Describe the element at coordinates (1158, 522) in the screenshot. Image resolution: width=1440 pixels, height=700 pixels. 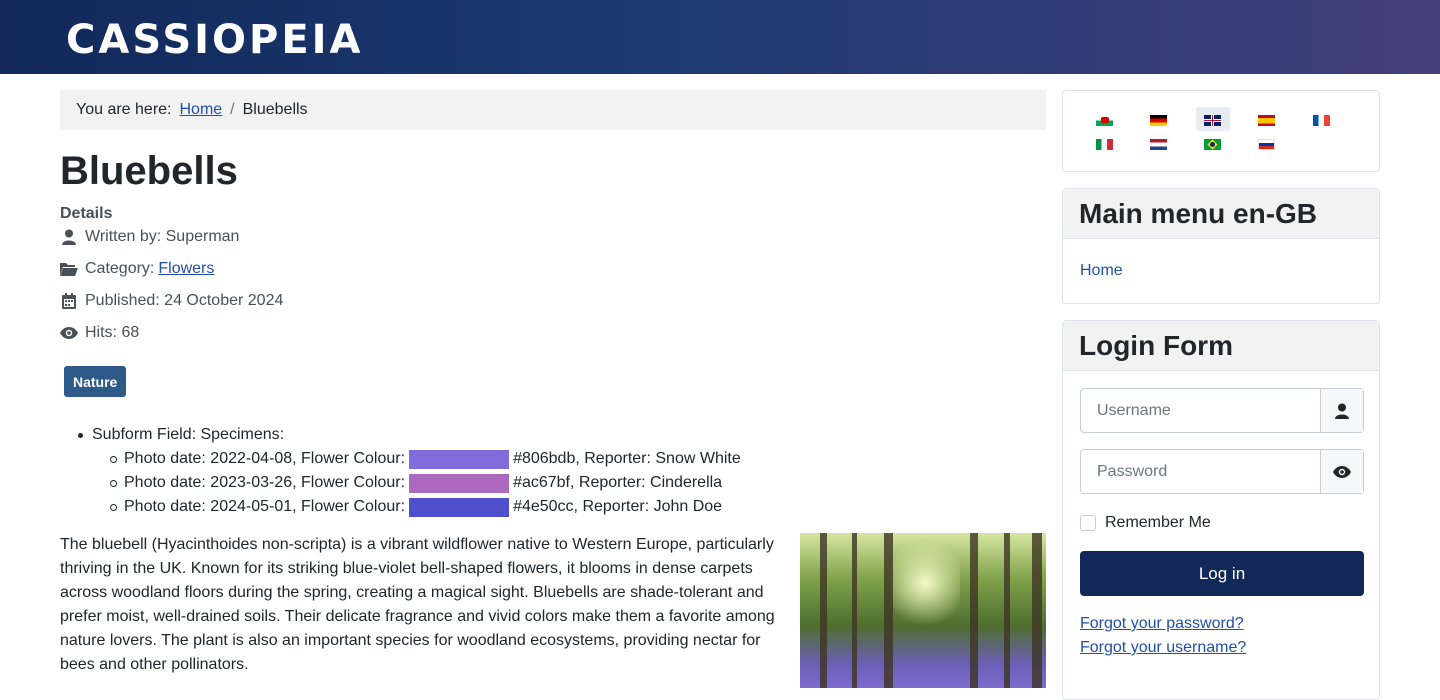
I see `remember-me-label: Remember Me` at that location.